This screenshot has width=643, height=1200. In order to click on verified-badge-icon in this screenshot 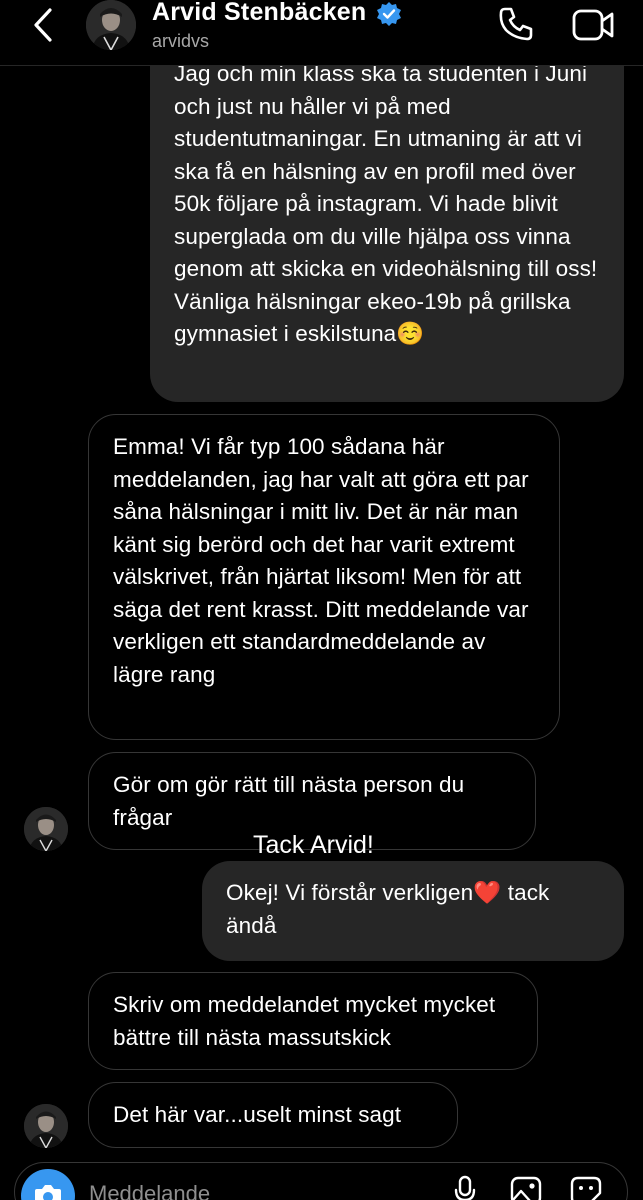, I will do `click(389, 14)`.